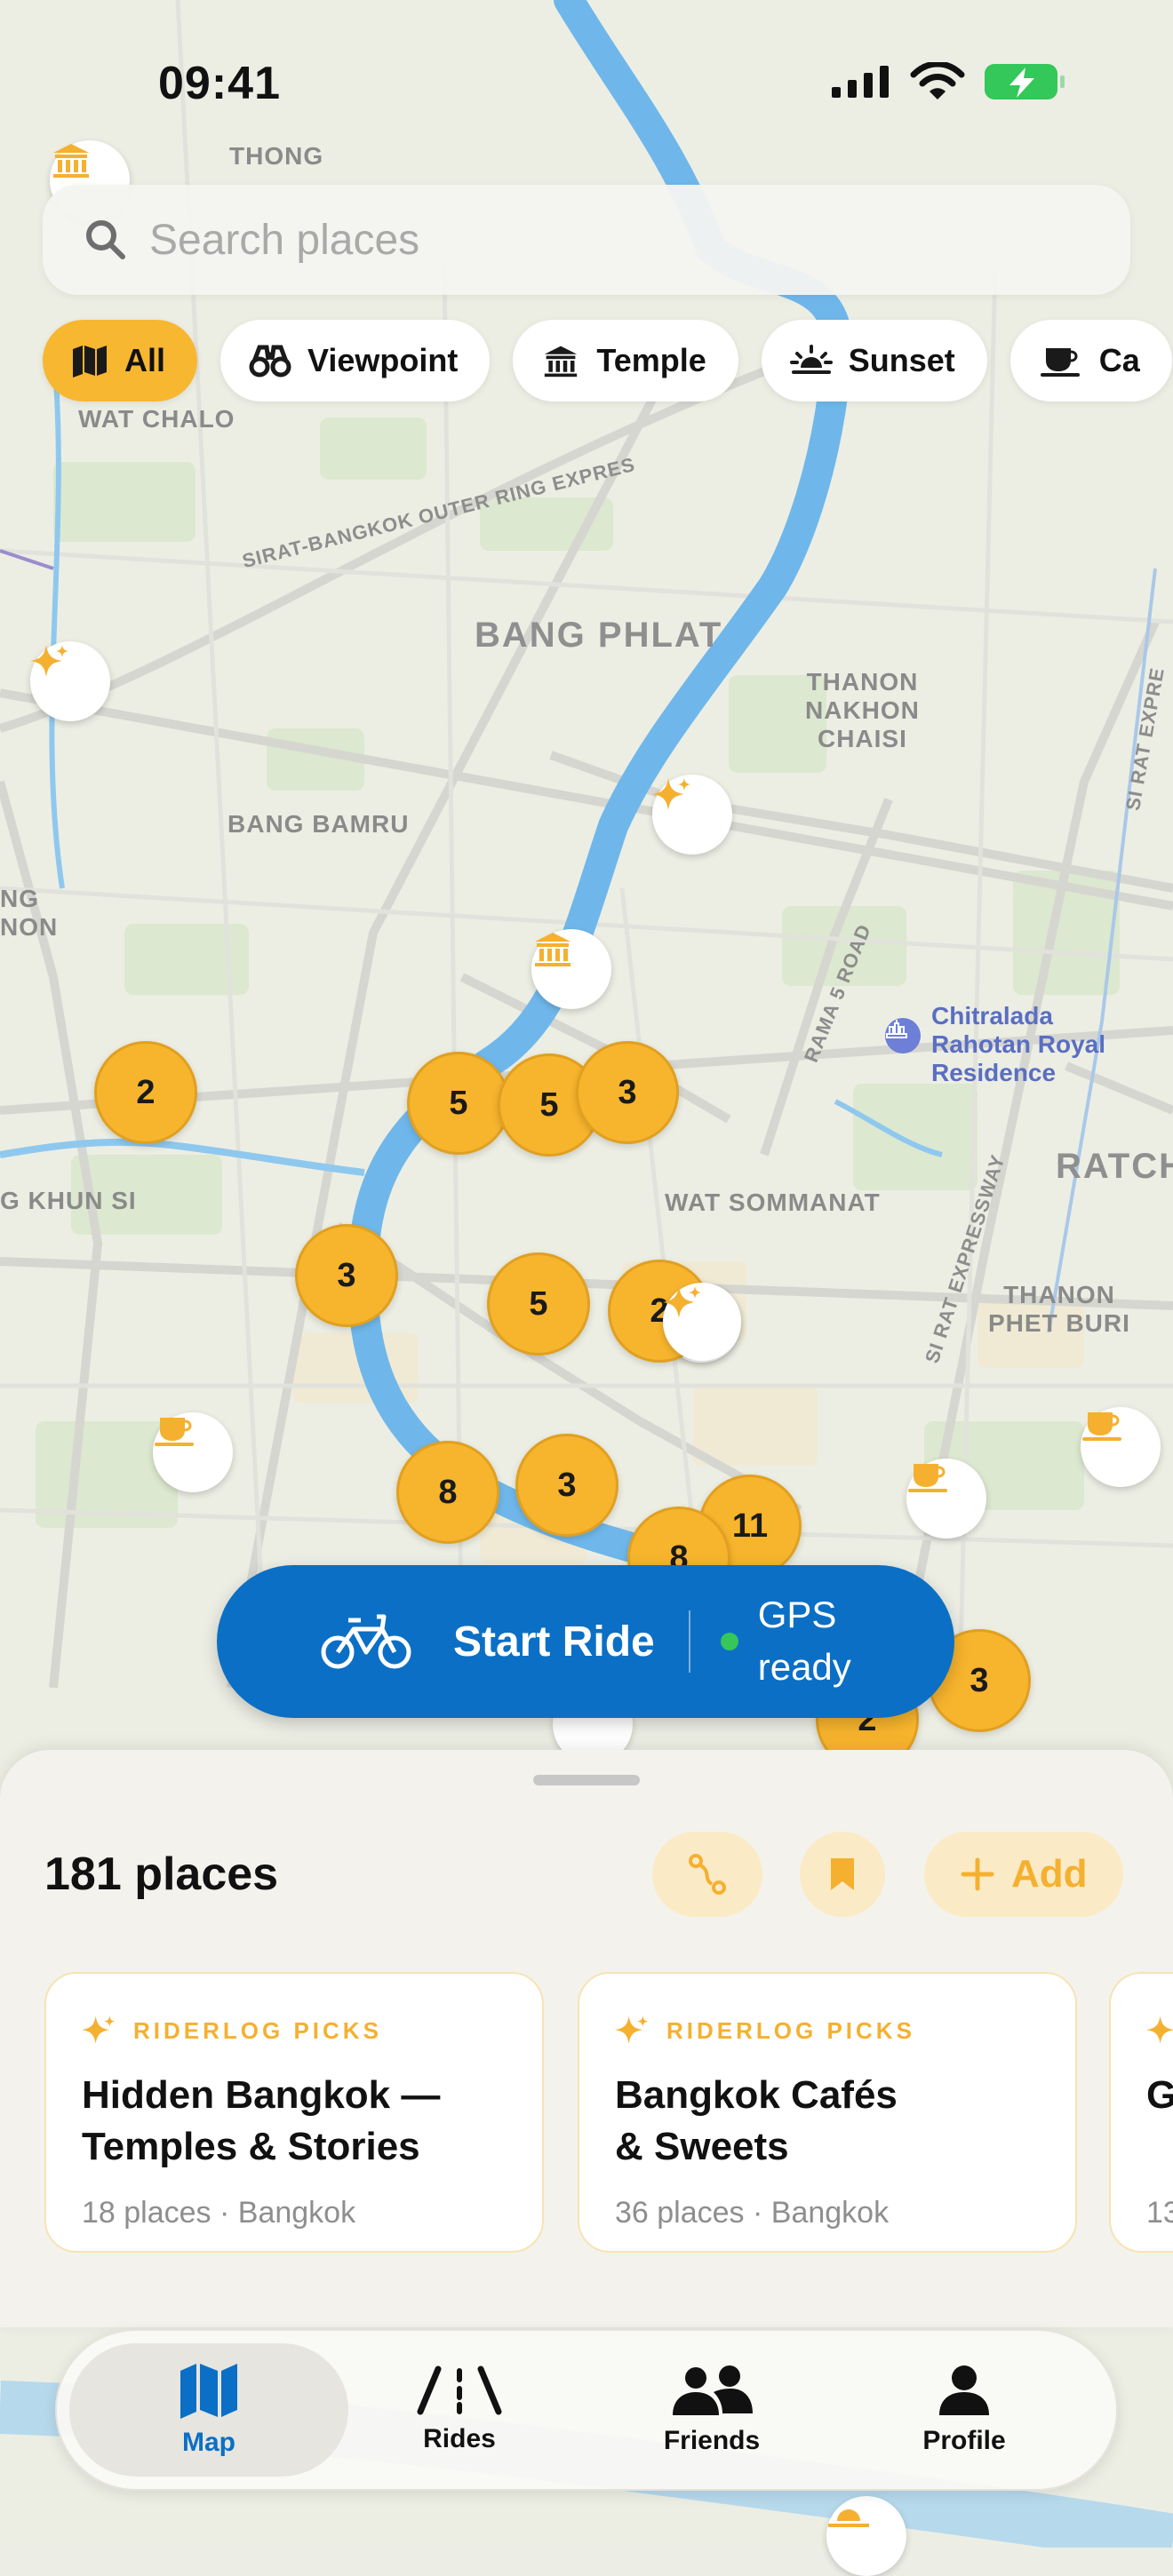 This screenshot has height=2576, width=1173. Describe the element at coordinates (1090, 361) in the screenshot. I see `filter-chip-cafe: Ca` at that location.